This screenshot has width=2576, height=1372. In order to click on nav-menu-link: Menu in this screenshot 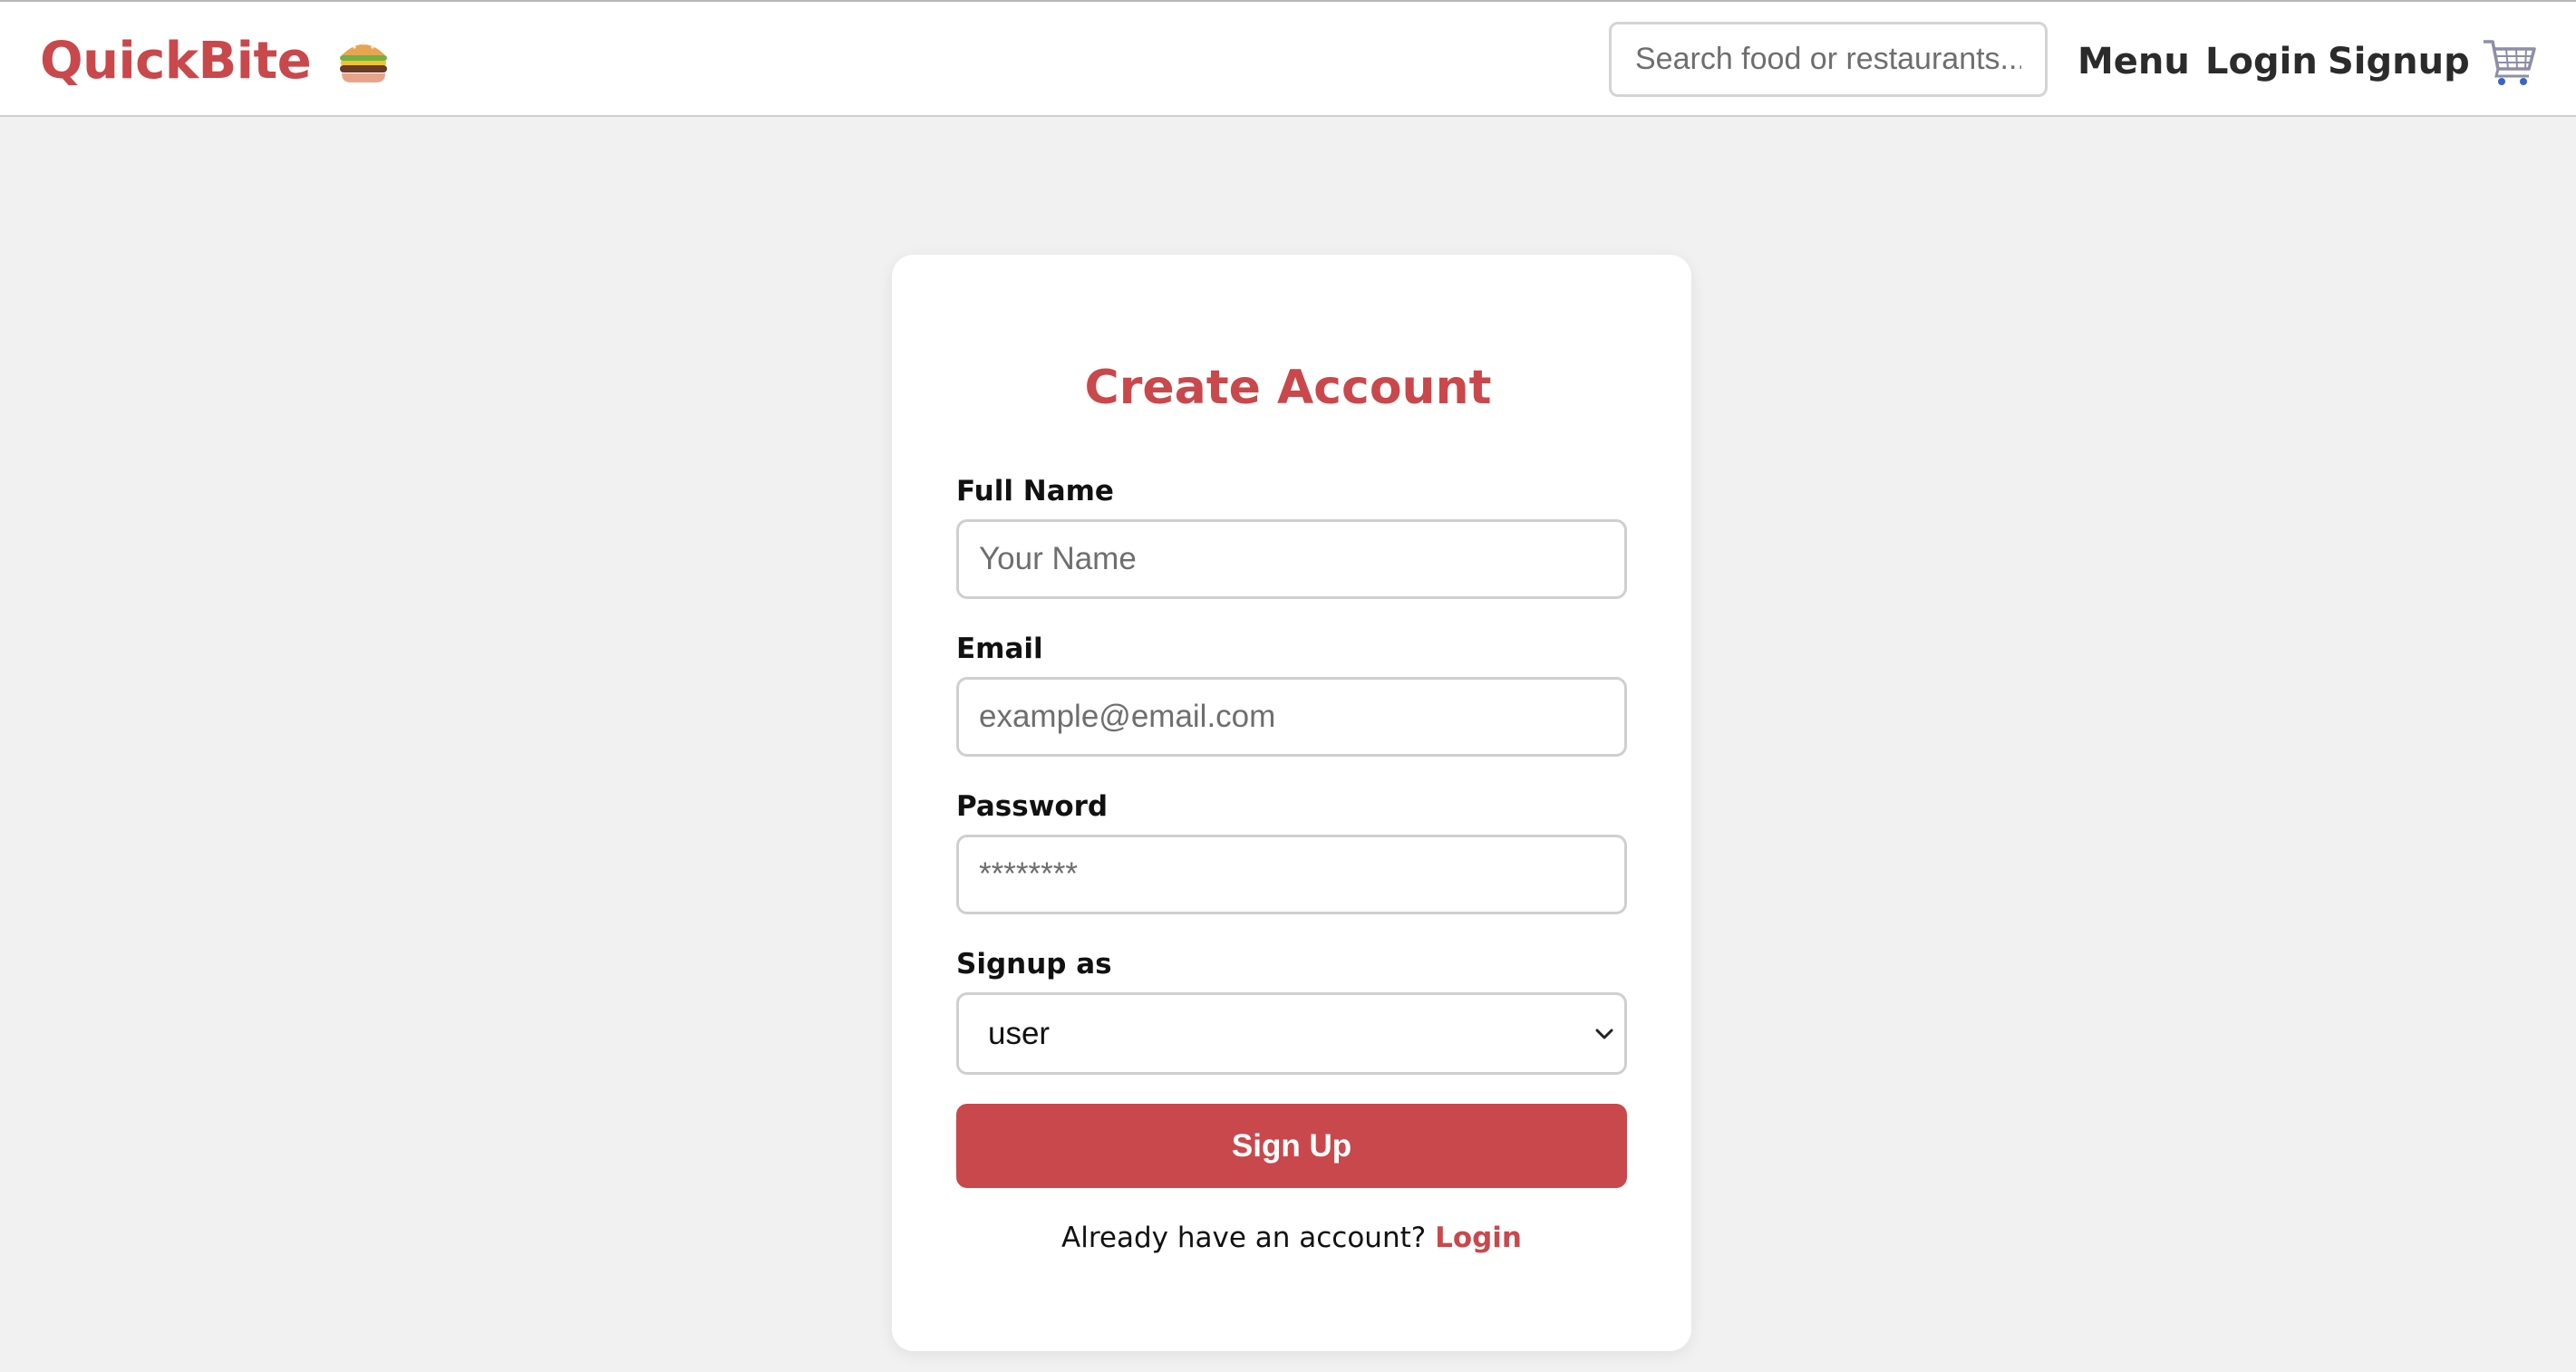, I will do `click(2133, 61)`.